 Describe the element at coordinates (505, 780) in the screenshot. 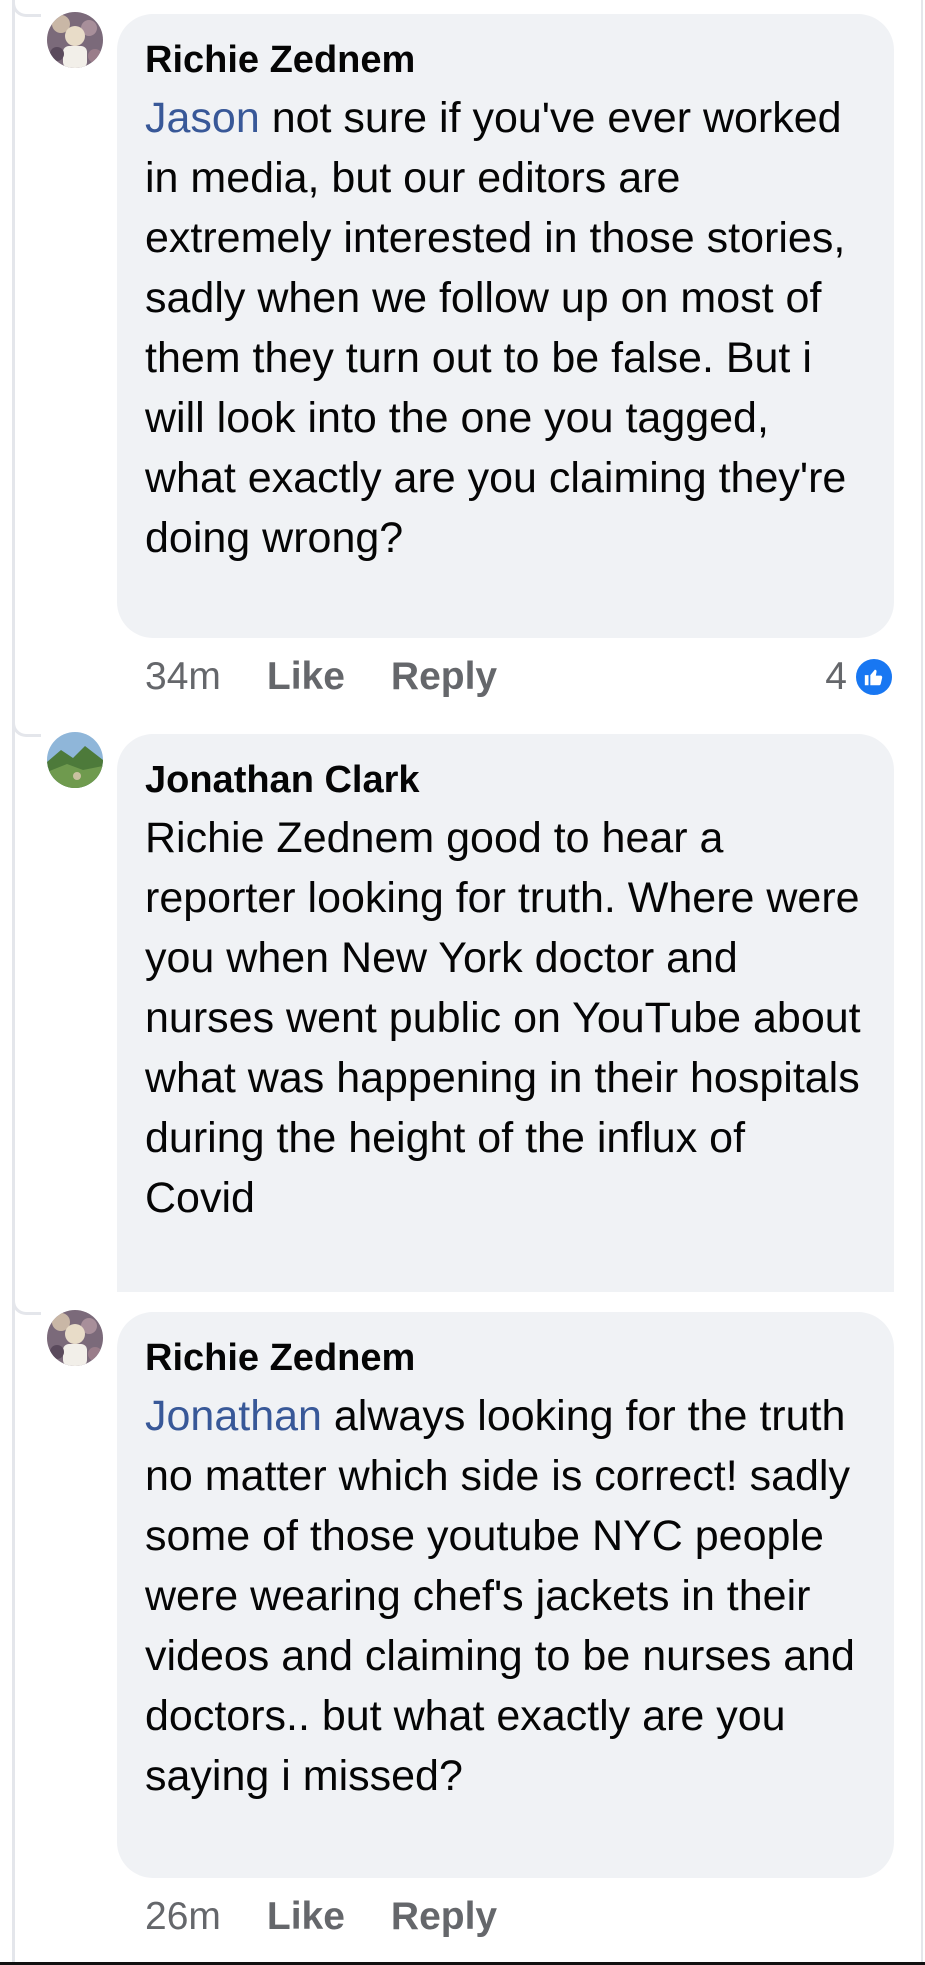

I see `comment-author: Jonathan Clark` at that location.